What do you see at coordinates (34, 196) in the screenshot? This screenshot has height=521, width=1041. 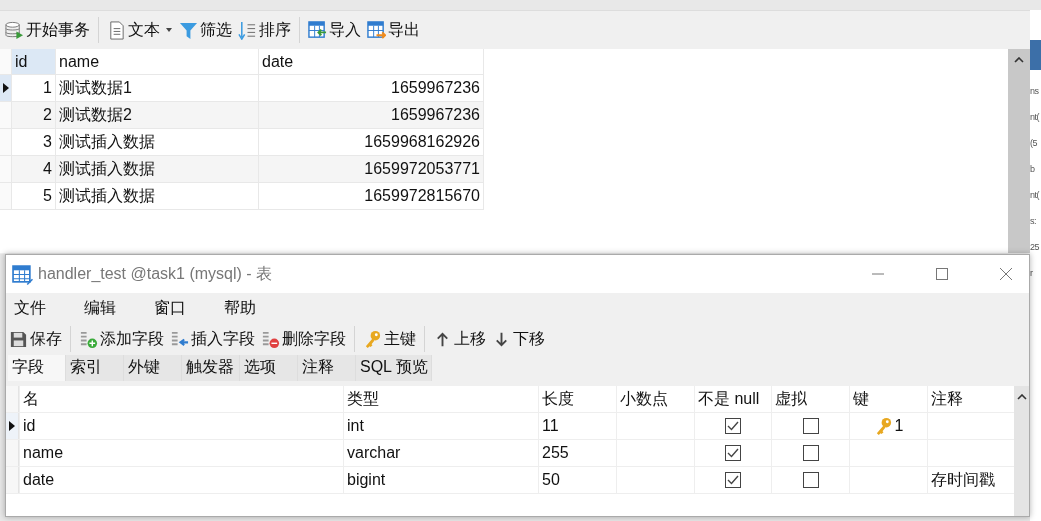 I see `table-cell: 5` at bounding box center [34, 196].